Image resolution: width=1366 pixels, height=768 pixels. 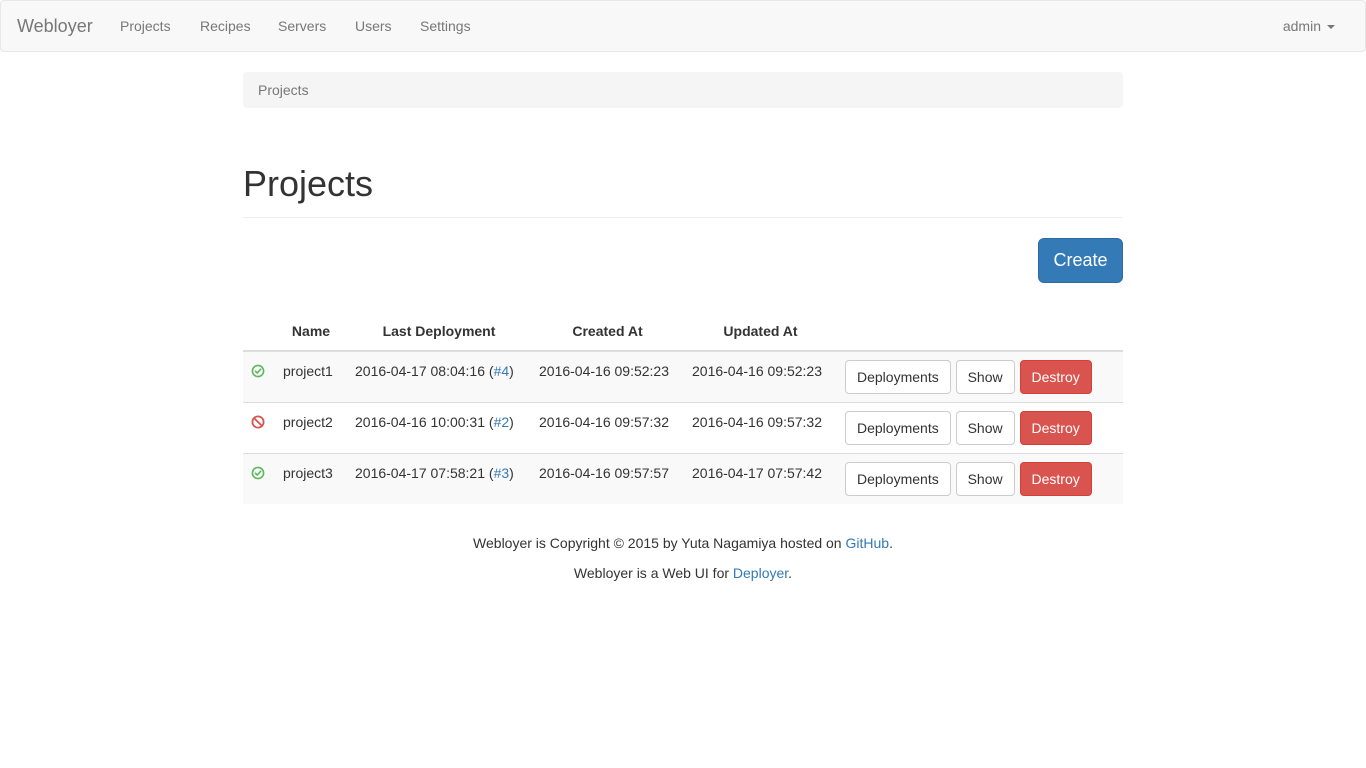 What do you see at coordinates (868, 543) in the screenshot?
I see `github-link: GitHub` at bounding box center [868, 543].